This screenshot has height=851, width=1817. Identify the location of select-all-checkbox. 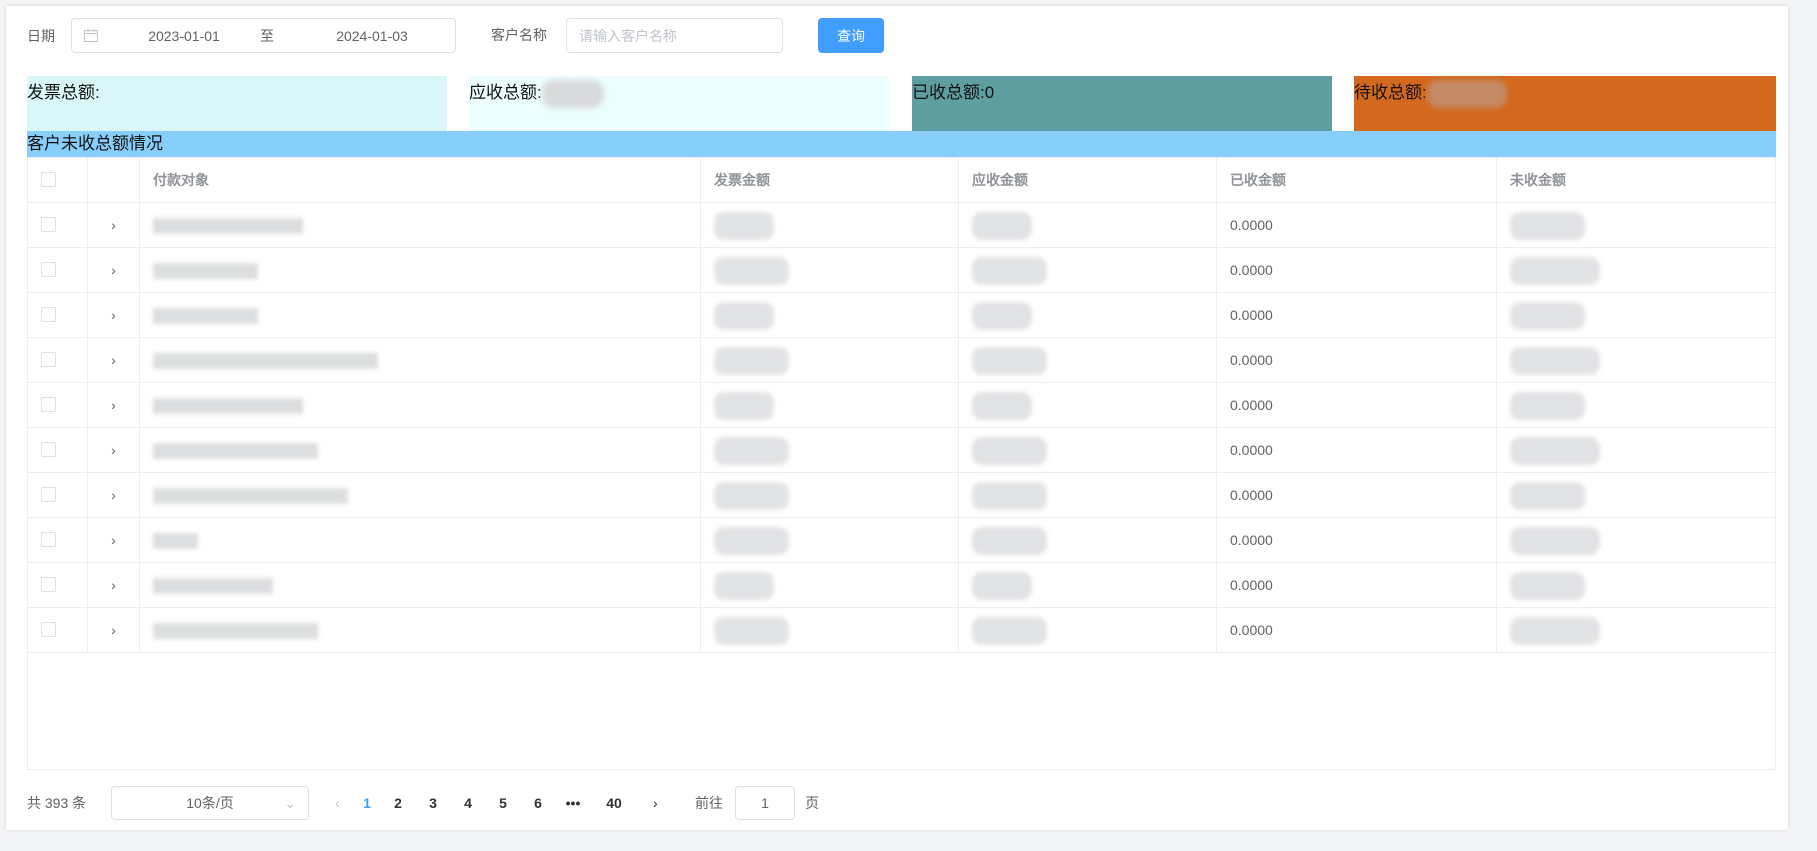
(48, 179).